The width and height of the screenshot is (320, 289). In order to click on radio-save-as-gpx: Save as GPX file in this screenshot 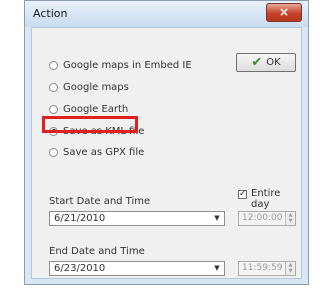, I will do `click(96, 152)`.